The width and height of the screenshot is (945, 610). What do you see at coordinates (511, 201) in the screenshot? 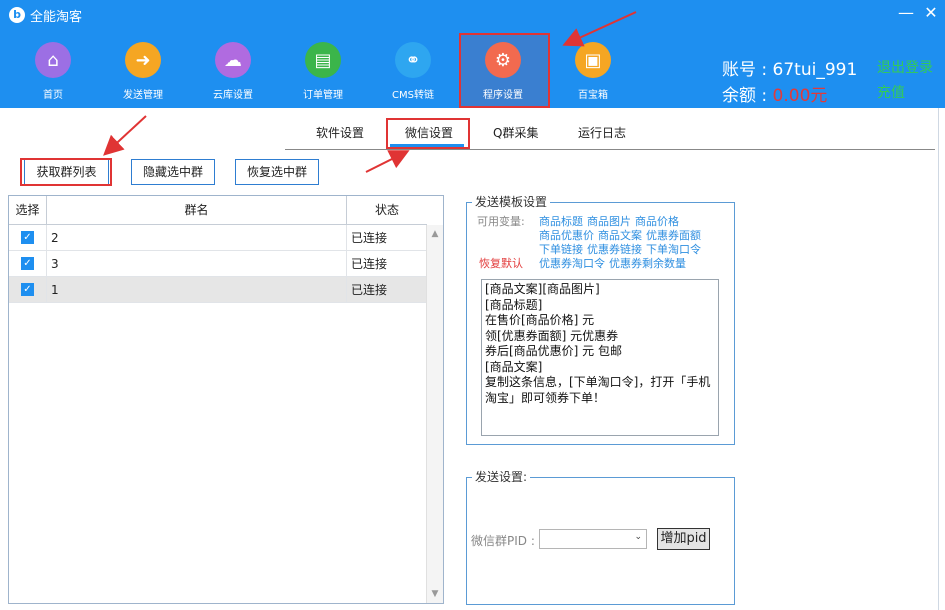
I see `template-settings-title: 发送模板设置` at bounding box center [511, 201].